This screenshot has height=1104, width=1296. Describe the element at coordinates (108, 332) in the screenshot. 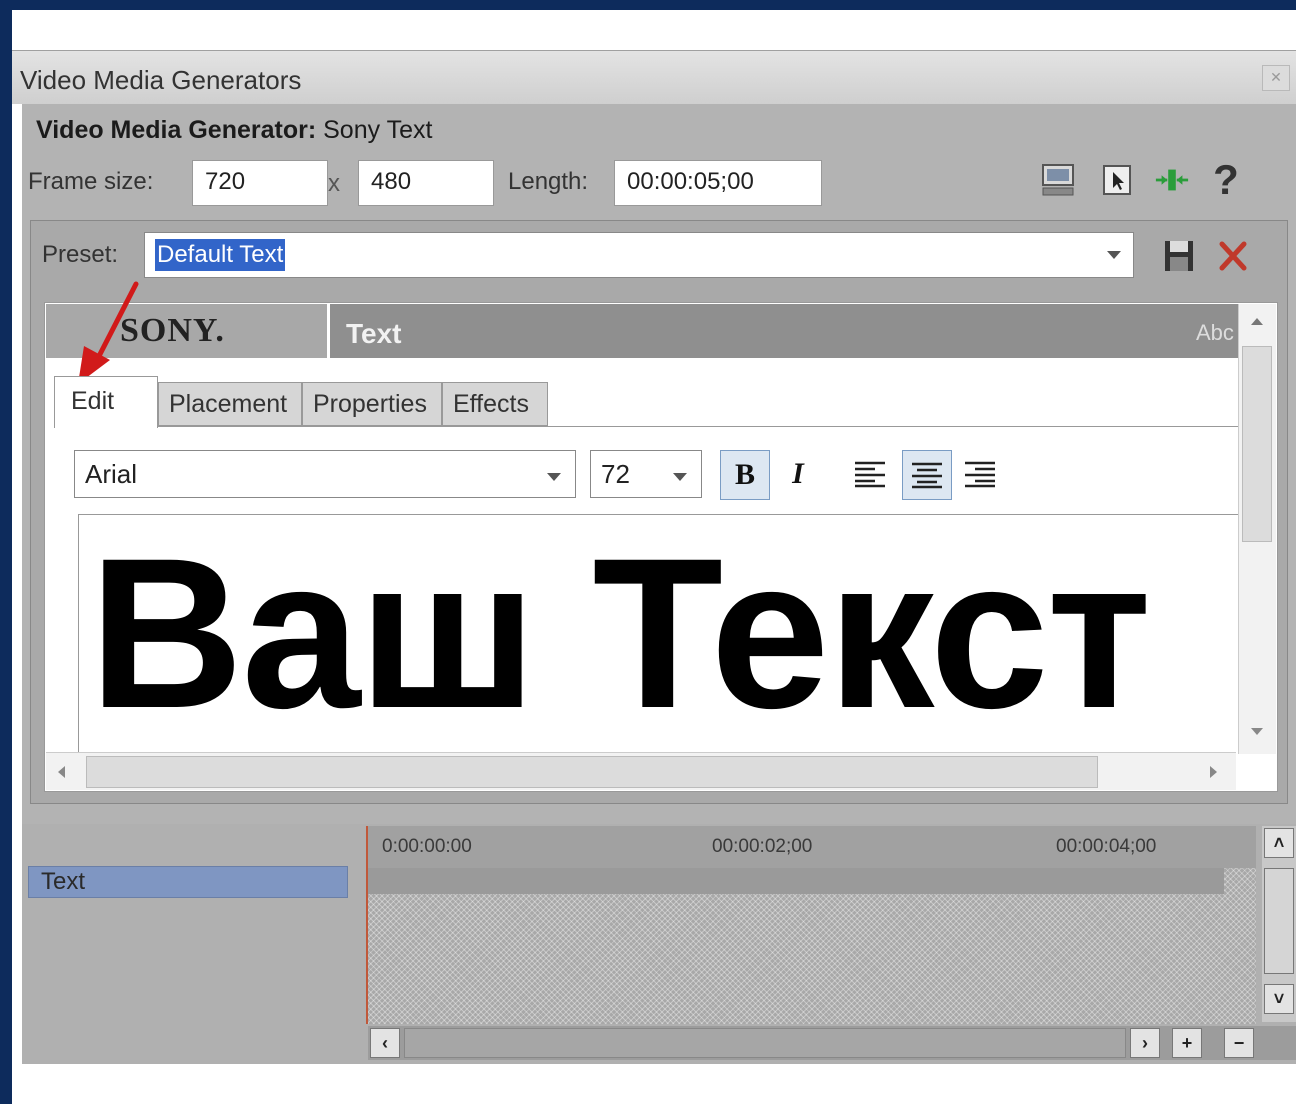

I see `annotation-arrow-icon` at that location.